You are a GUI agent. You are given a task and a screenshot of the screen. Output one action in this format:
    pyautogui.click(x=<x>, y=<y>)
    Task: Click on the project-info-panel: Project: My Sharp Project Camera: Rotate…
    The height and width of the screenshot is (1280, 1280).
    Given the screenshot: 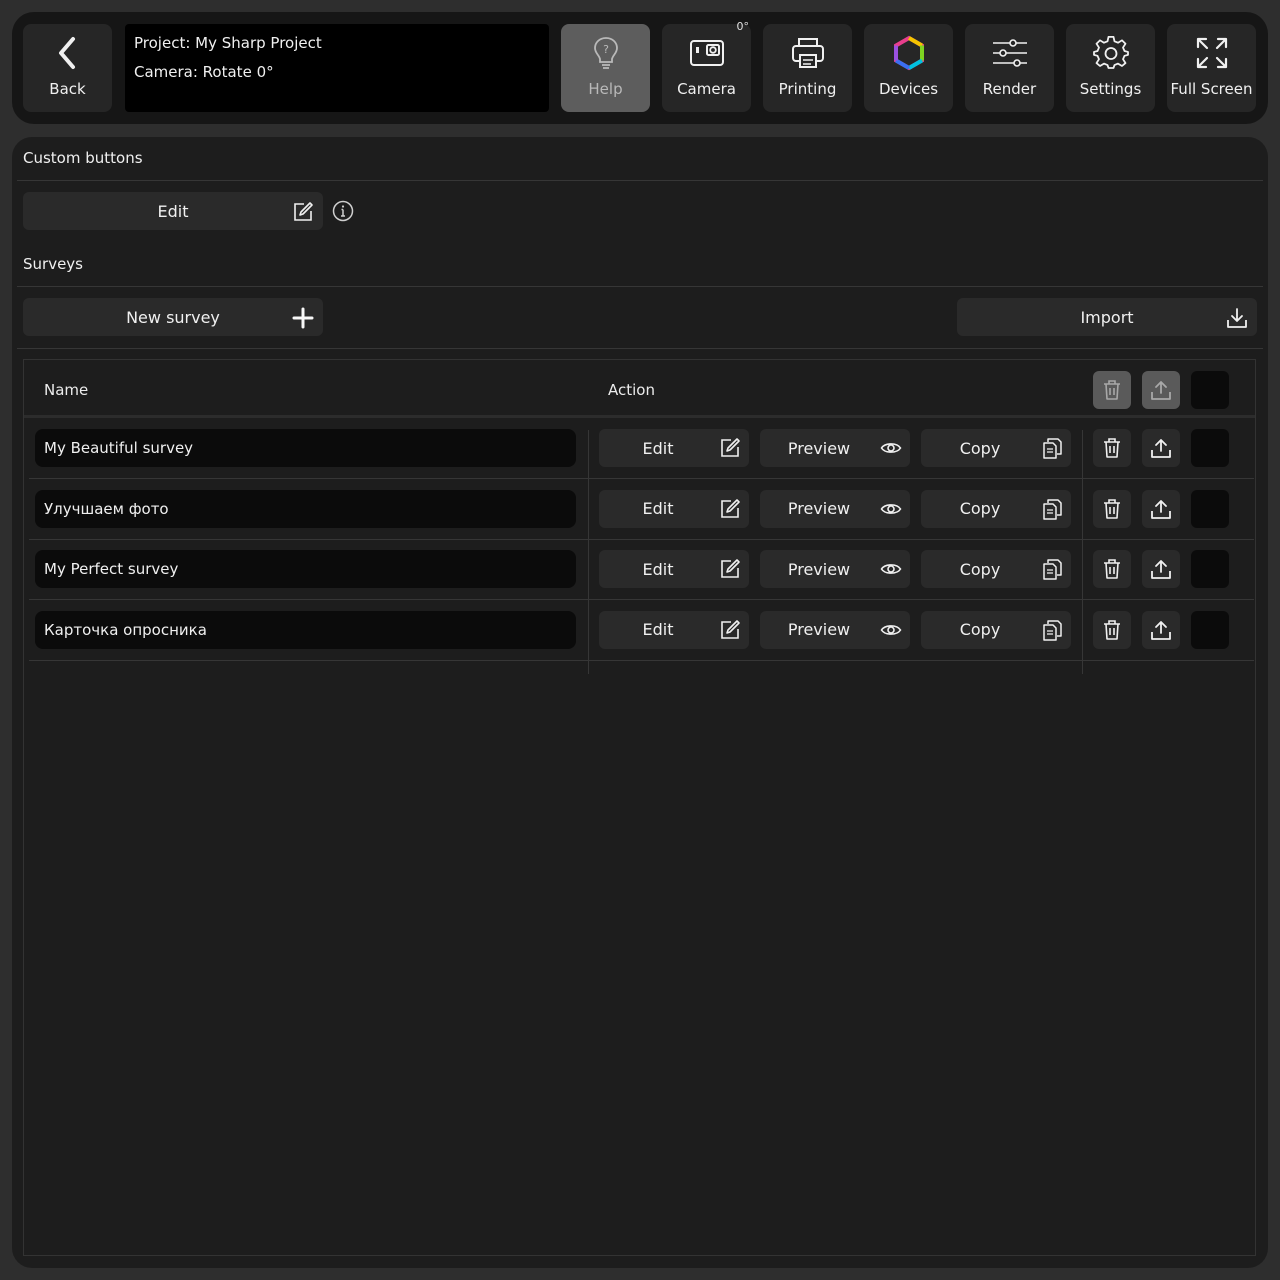 What is the action you would take?
    pyautogui.click(x=337, y=68)
    